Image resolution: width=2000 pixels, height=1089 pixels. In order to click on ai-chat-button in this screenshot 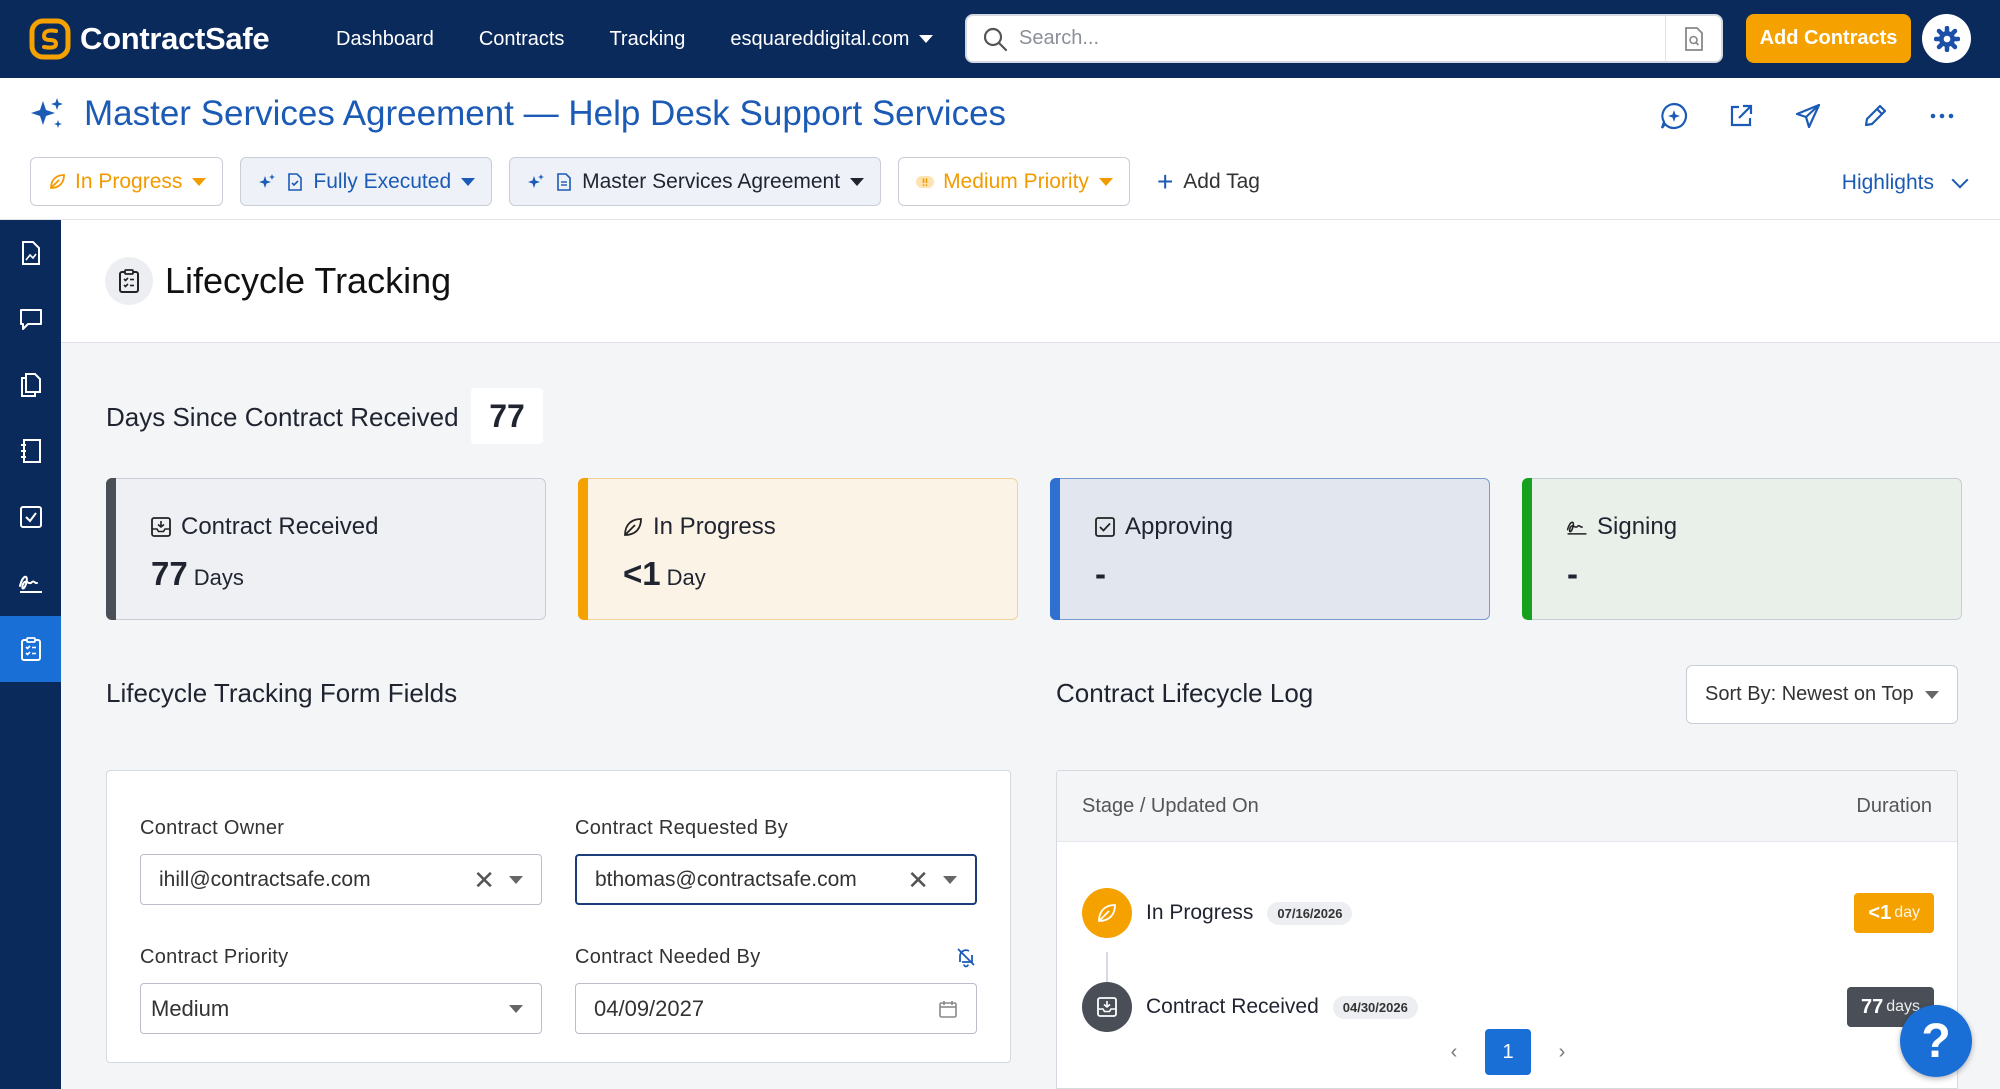, I will do `click(1674, 116)`.